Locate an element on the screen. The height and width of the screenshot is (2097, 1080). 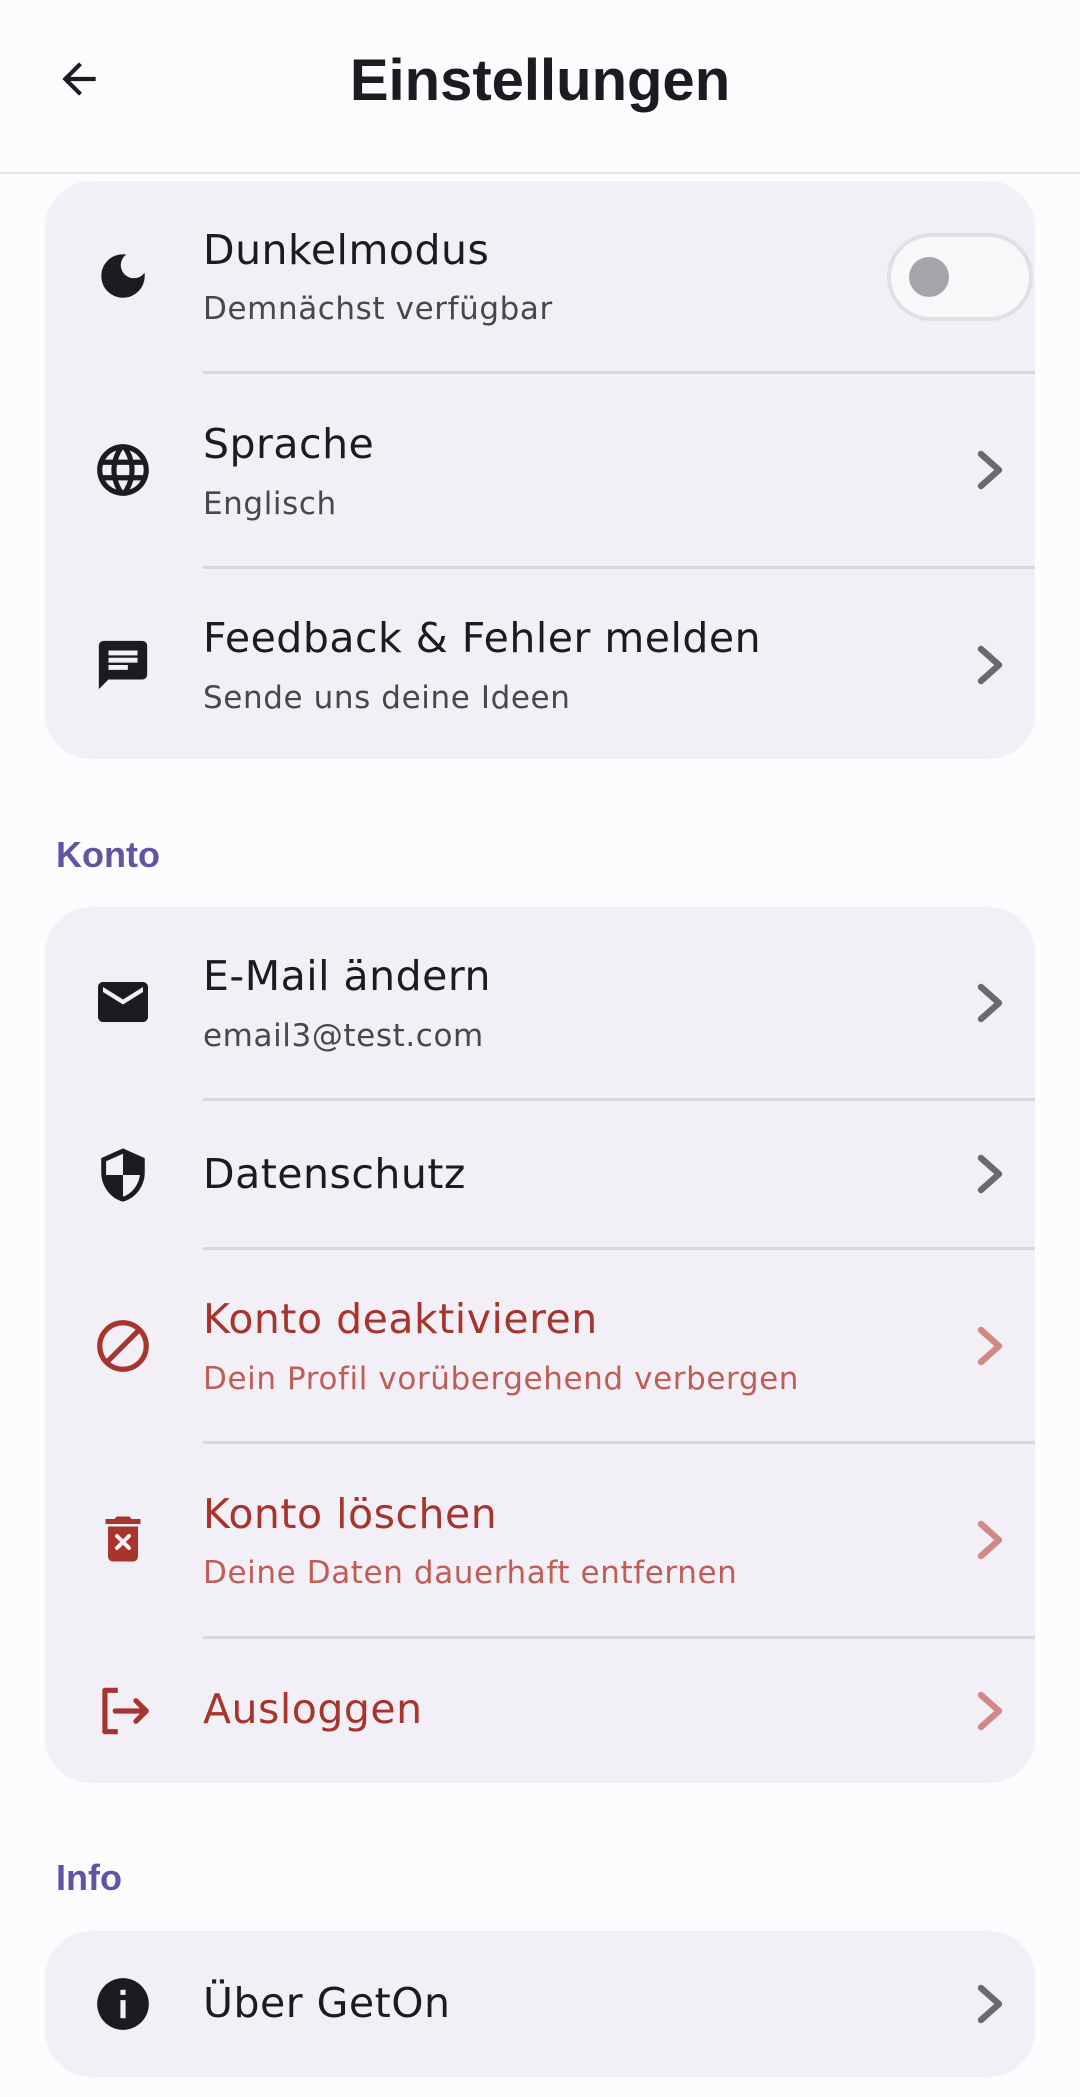
setting-label: Über GetOn is located at coordinates (327, 2003).